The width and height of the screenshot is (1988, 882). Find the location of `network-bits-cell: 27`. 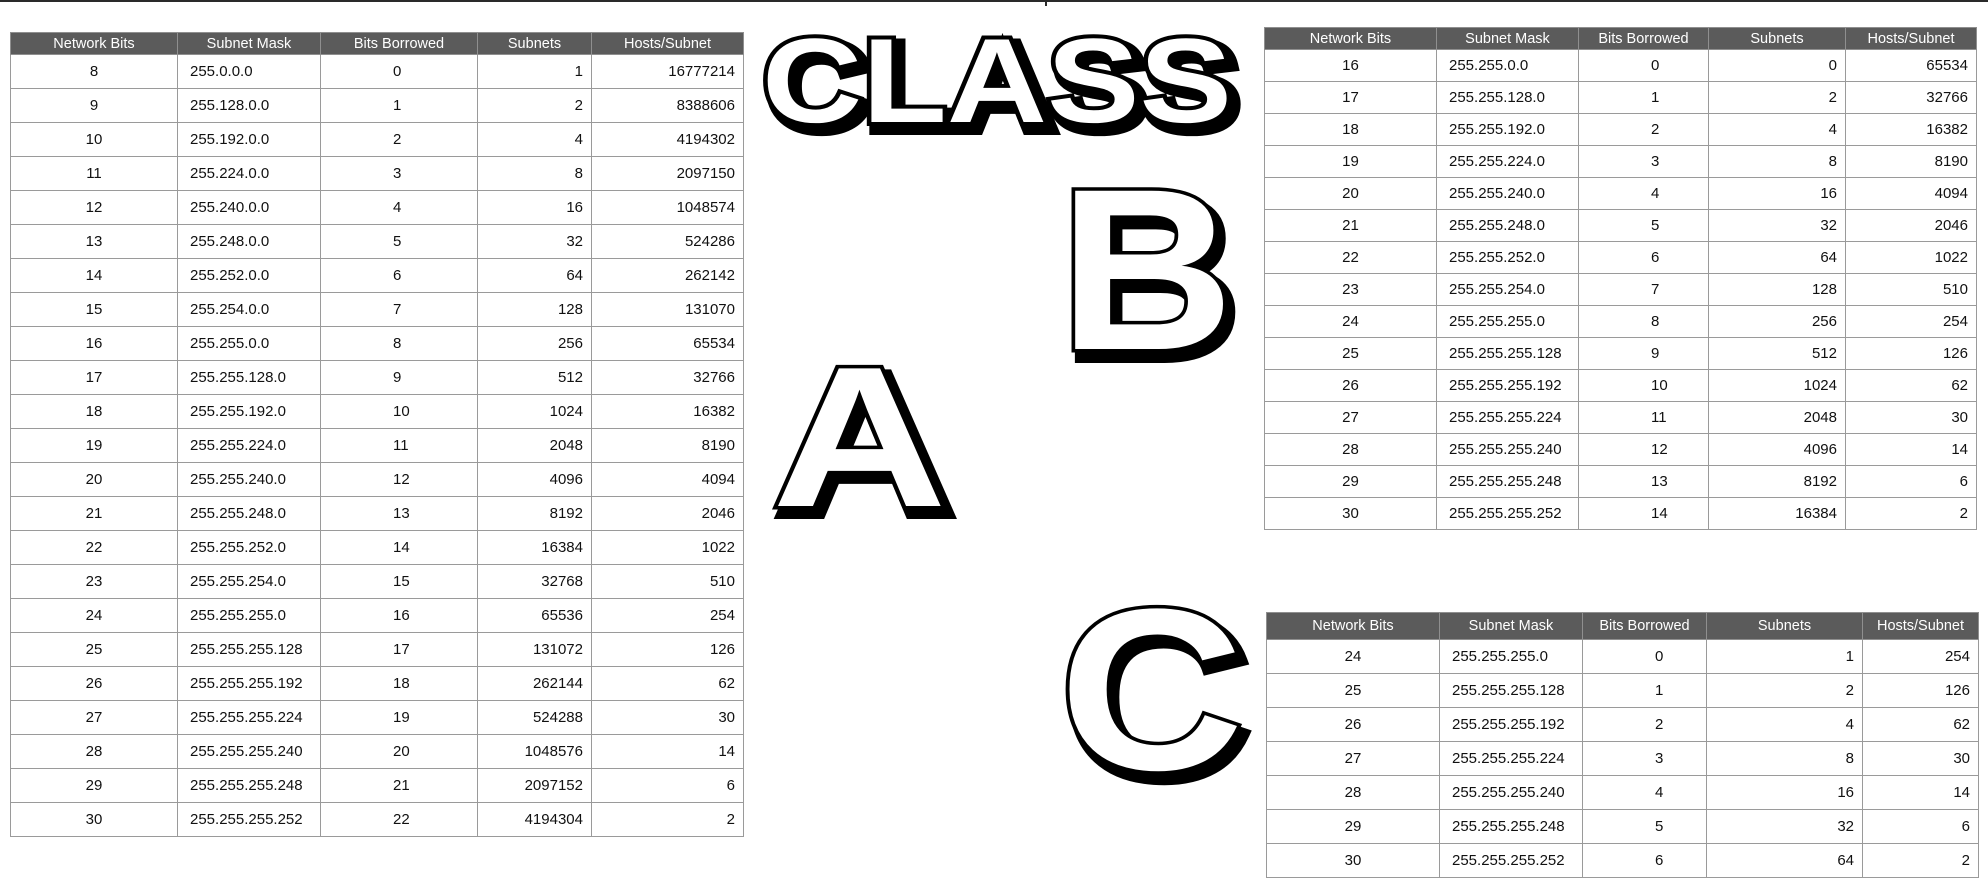

network-bits-cell: 27 is located at coordinates (94, 717).